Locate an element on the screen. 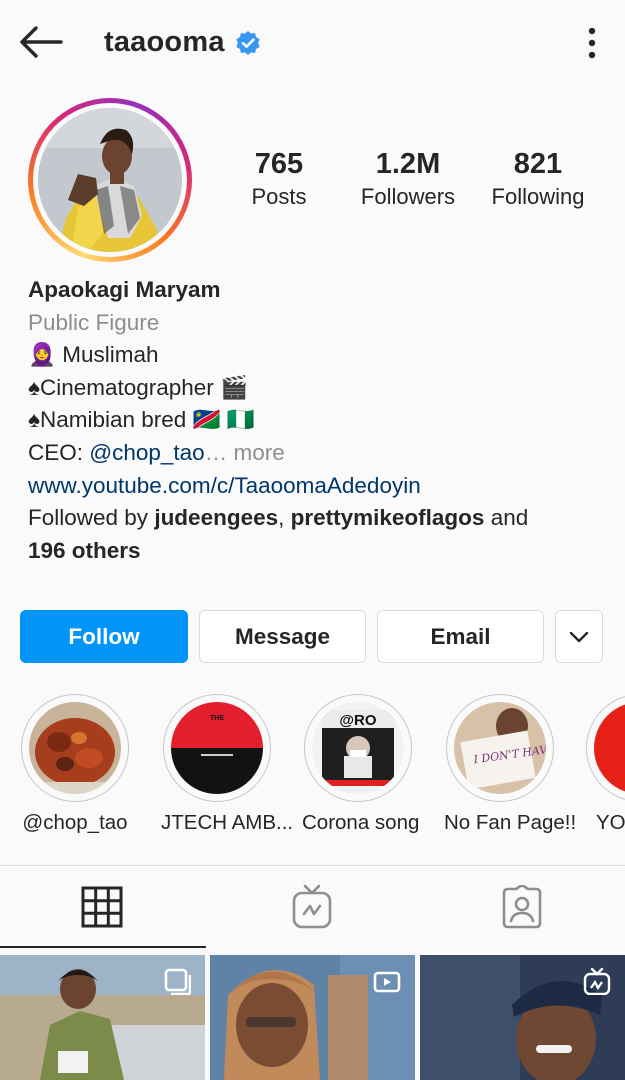  profile-stats: 765 Posts 1.2M Followers 821 Following is located at coordinates (412, 181).